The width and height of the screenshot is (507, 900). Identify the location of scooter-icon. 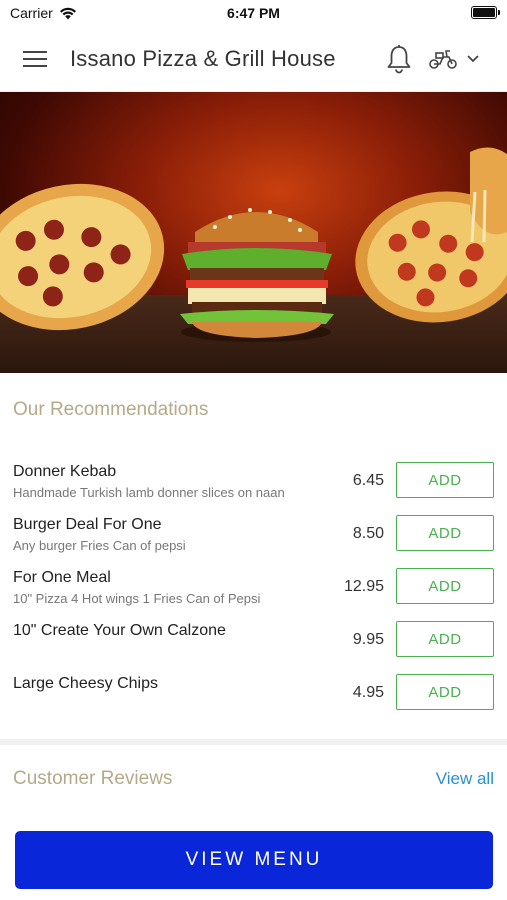
(443, 59).